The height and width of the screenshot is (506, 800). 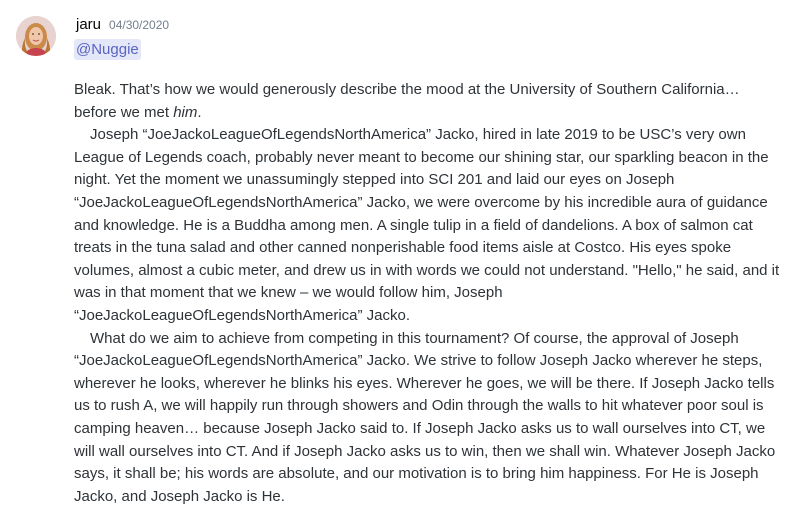 I want to click on user-avatar, so click(x=36, y=36).